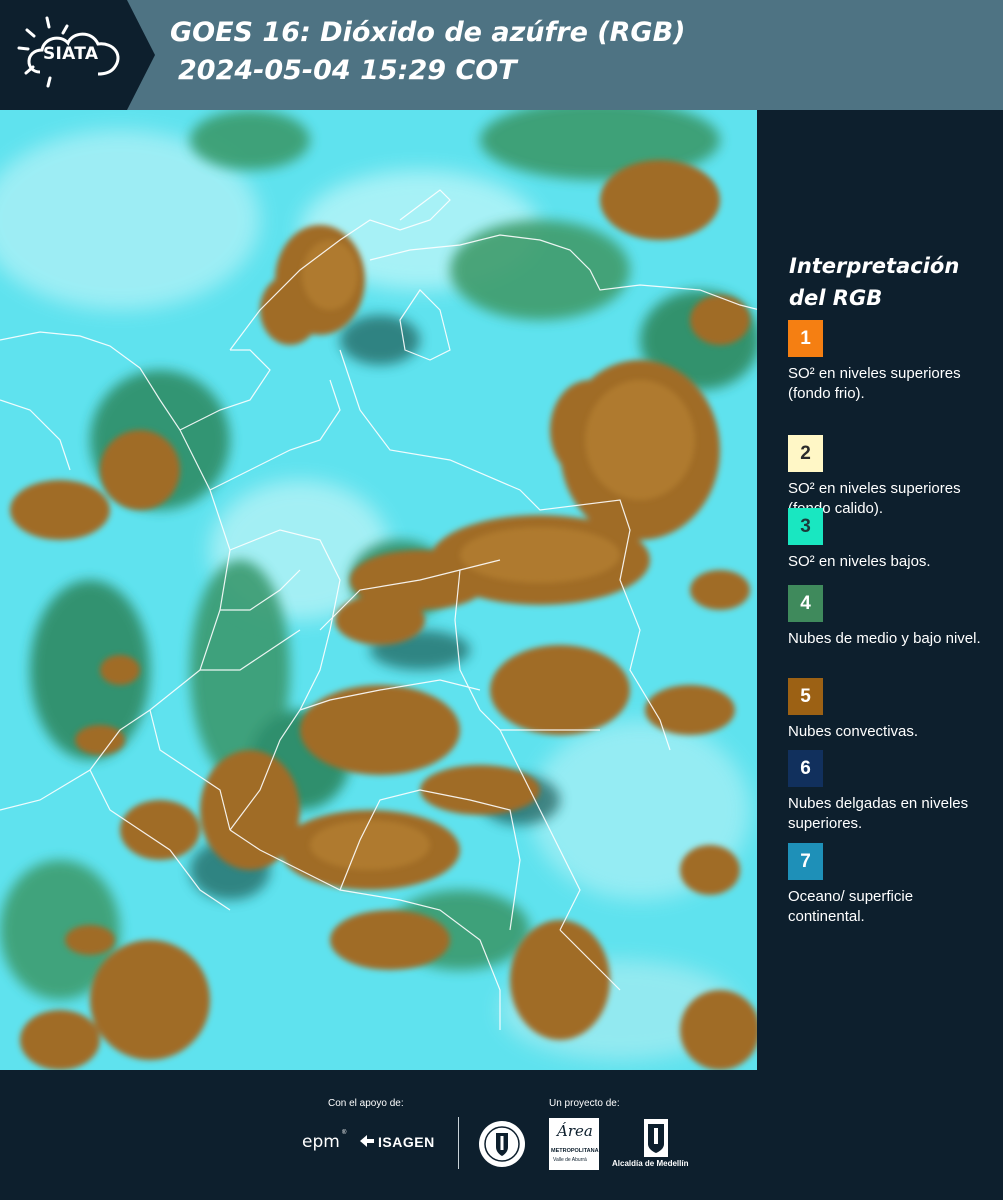  Describe the element at coordinates (888, 885) in the screenshot. I see `legend-item: 7 Oceano/ superficie continental.` at that location.